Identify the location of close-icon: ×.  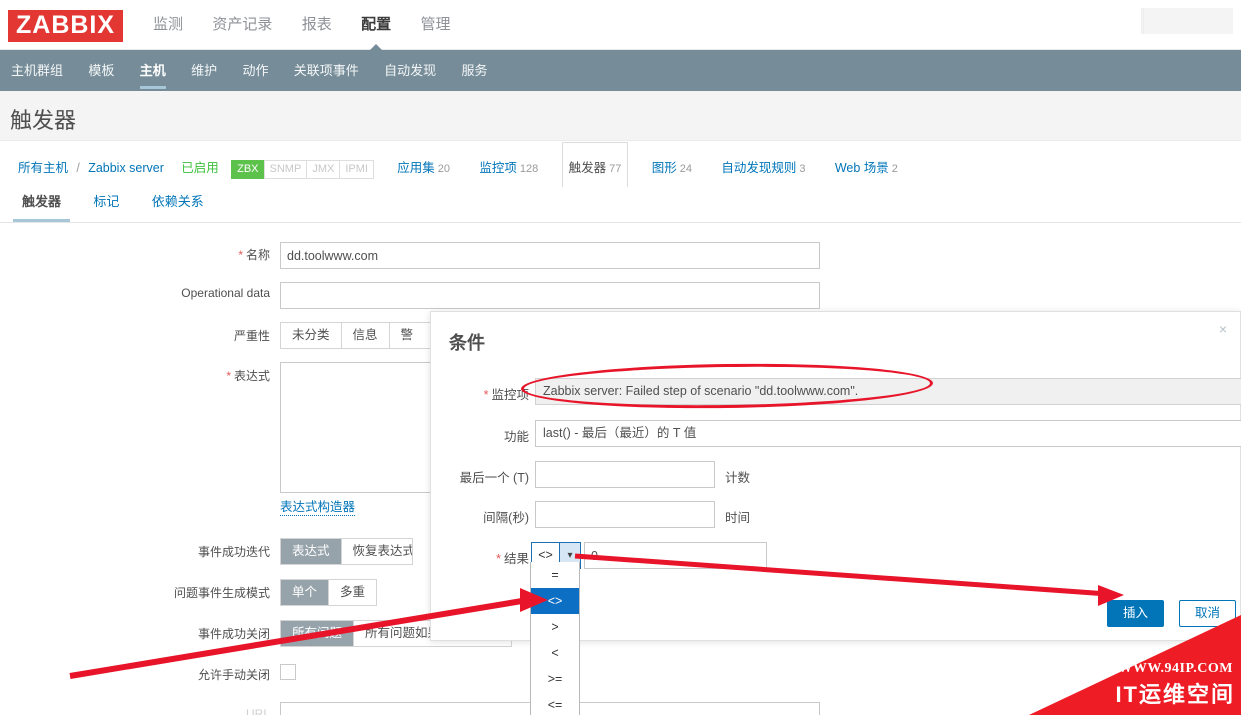
(1223, 329).